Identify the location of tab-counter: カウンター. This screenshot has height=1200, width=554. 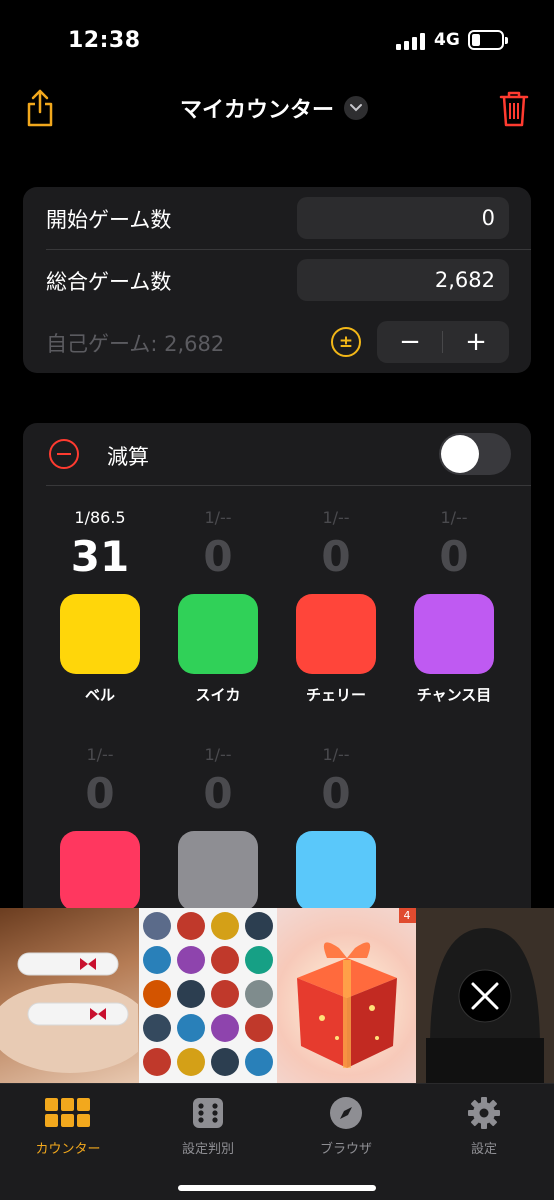
(68, 1126).